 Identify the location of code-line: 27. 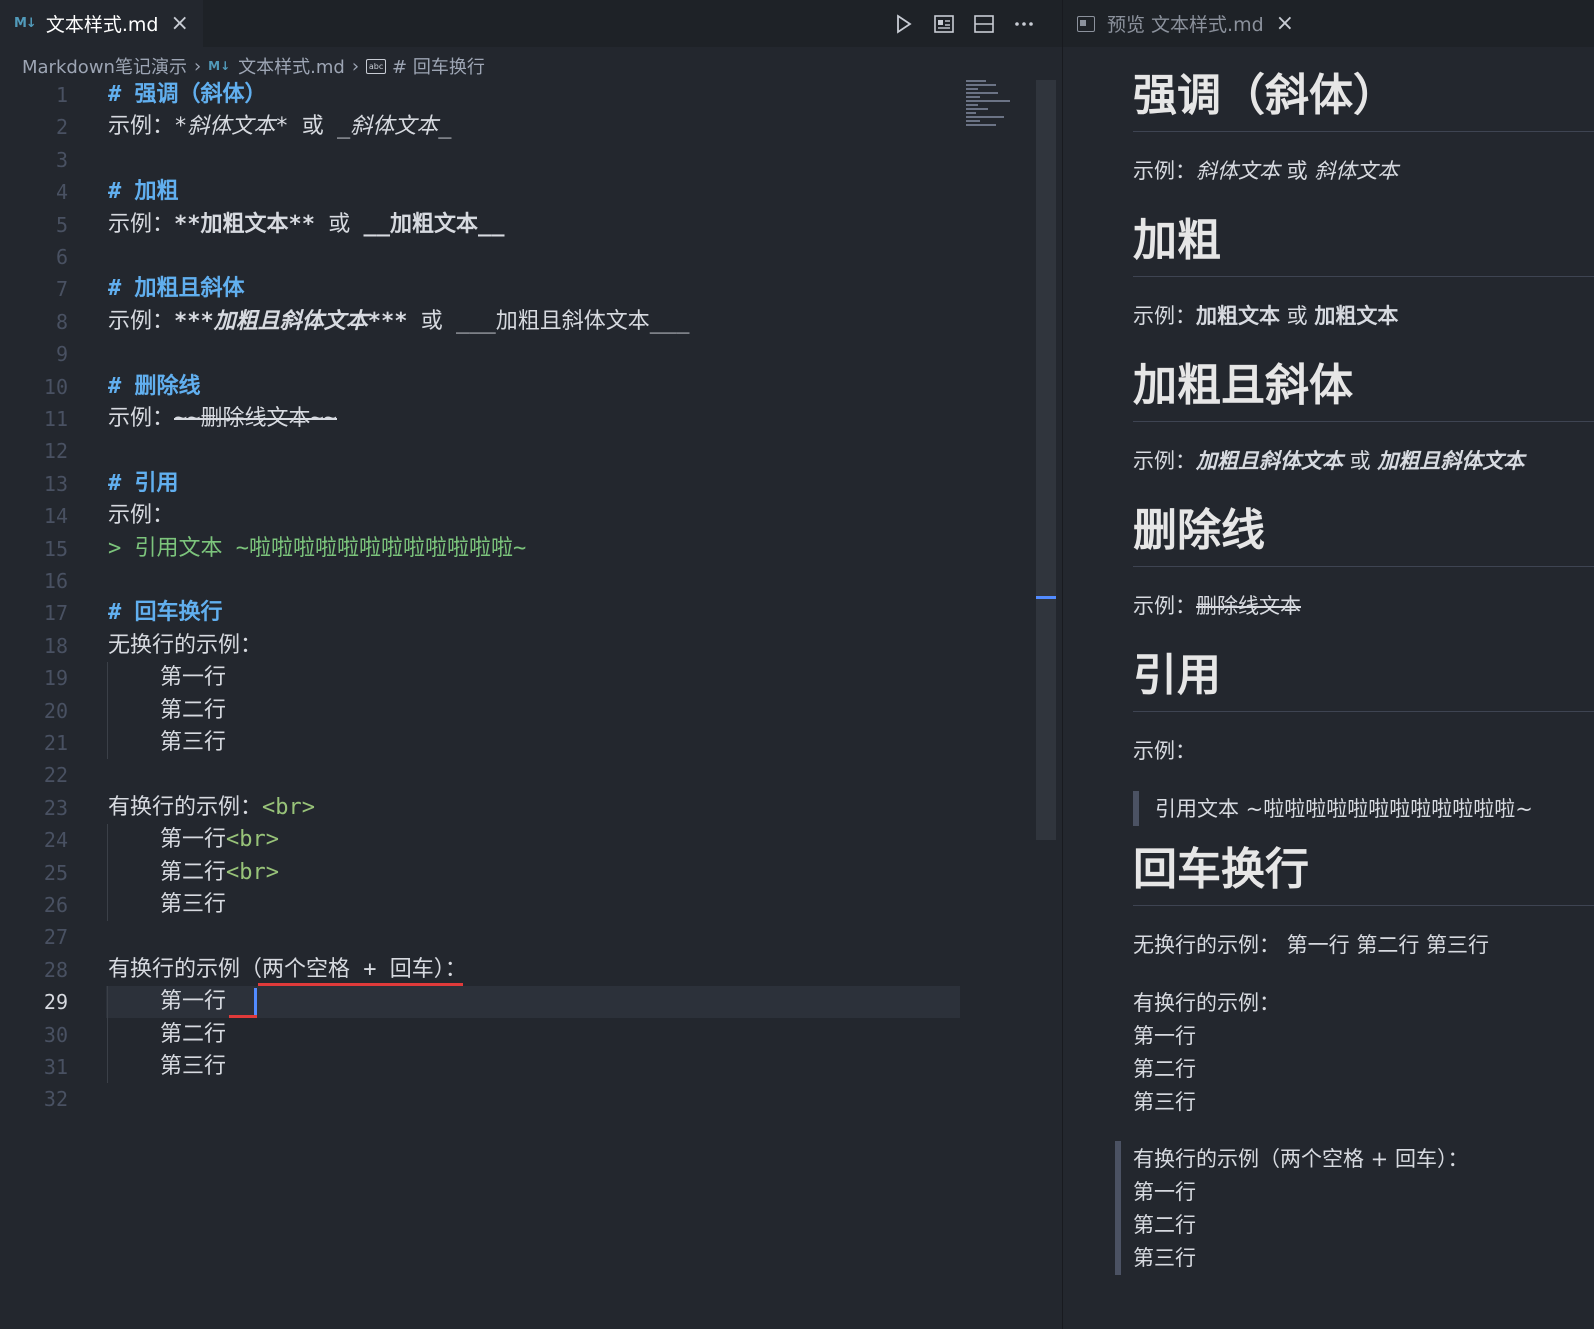
(518, 937).